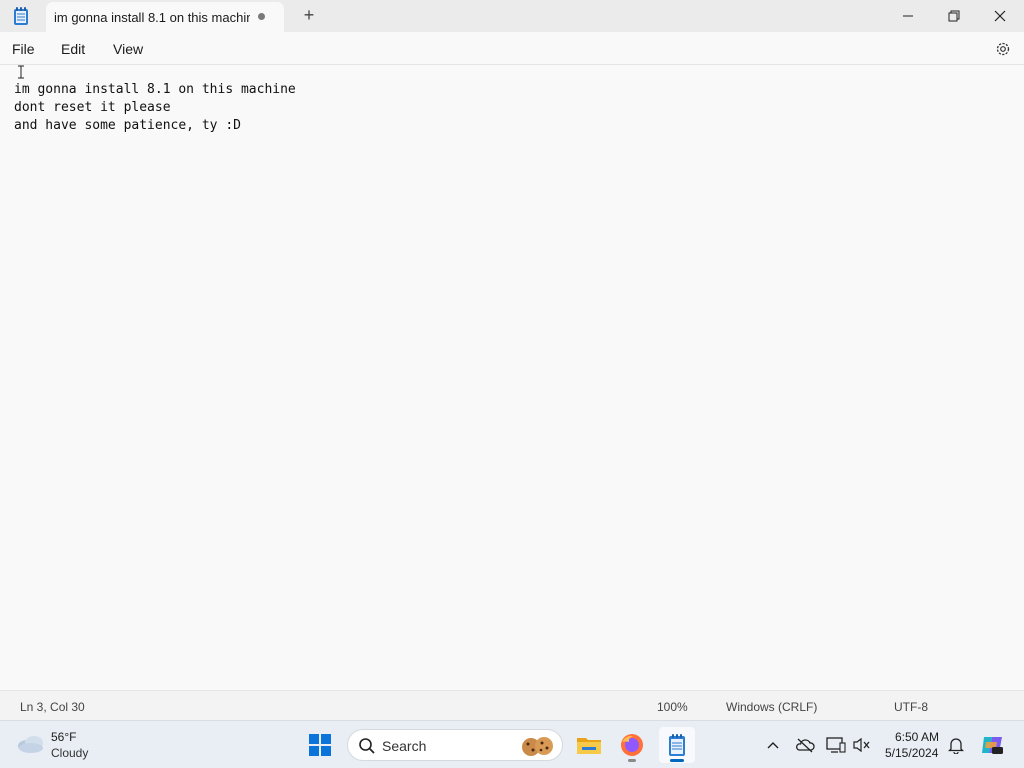 The image size is (1024, 768). What do you see at coordinates (23, 49) in the screenshot?
I see `menu-file: File` at bounding box center [23, 49].